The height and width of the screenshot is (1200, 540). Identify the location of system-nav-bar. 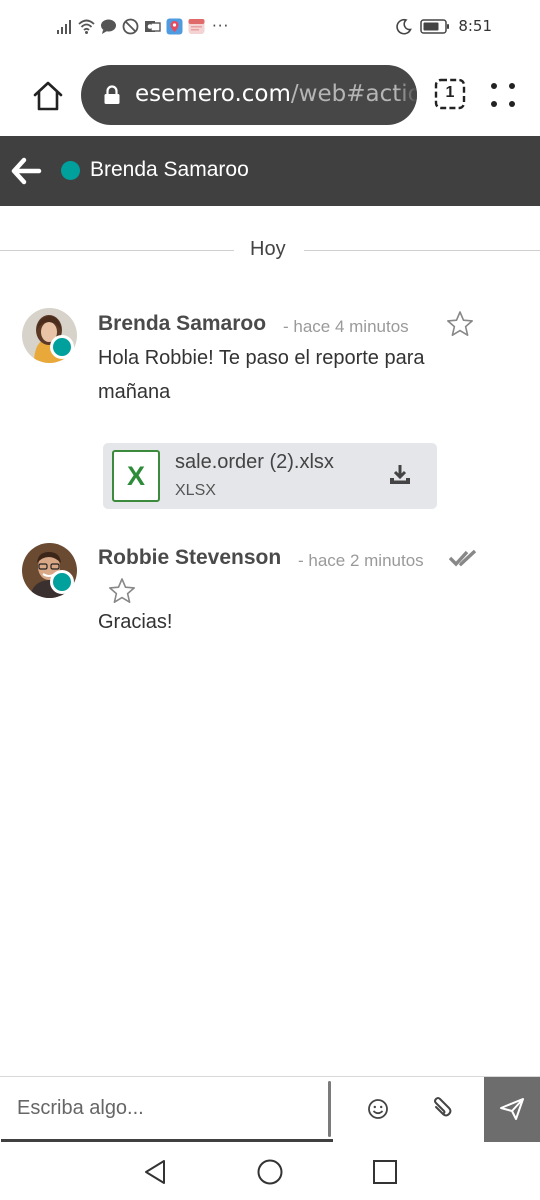
(270, 1171).